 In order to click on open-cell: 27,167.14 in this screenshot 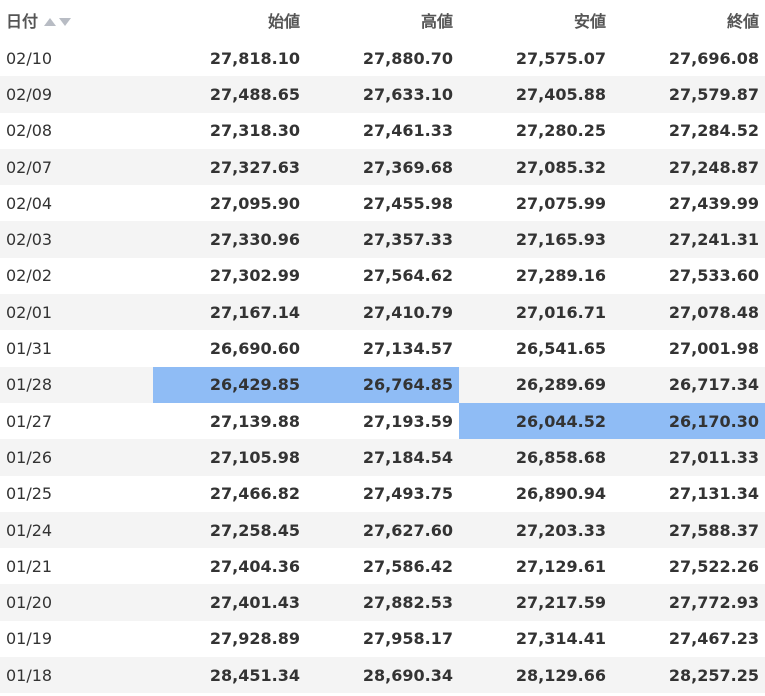, I will do `click(229, 312)`.